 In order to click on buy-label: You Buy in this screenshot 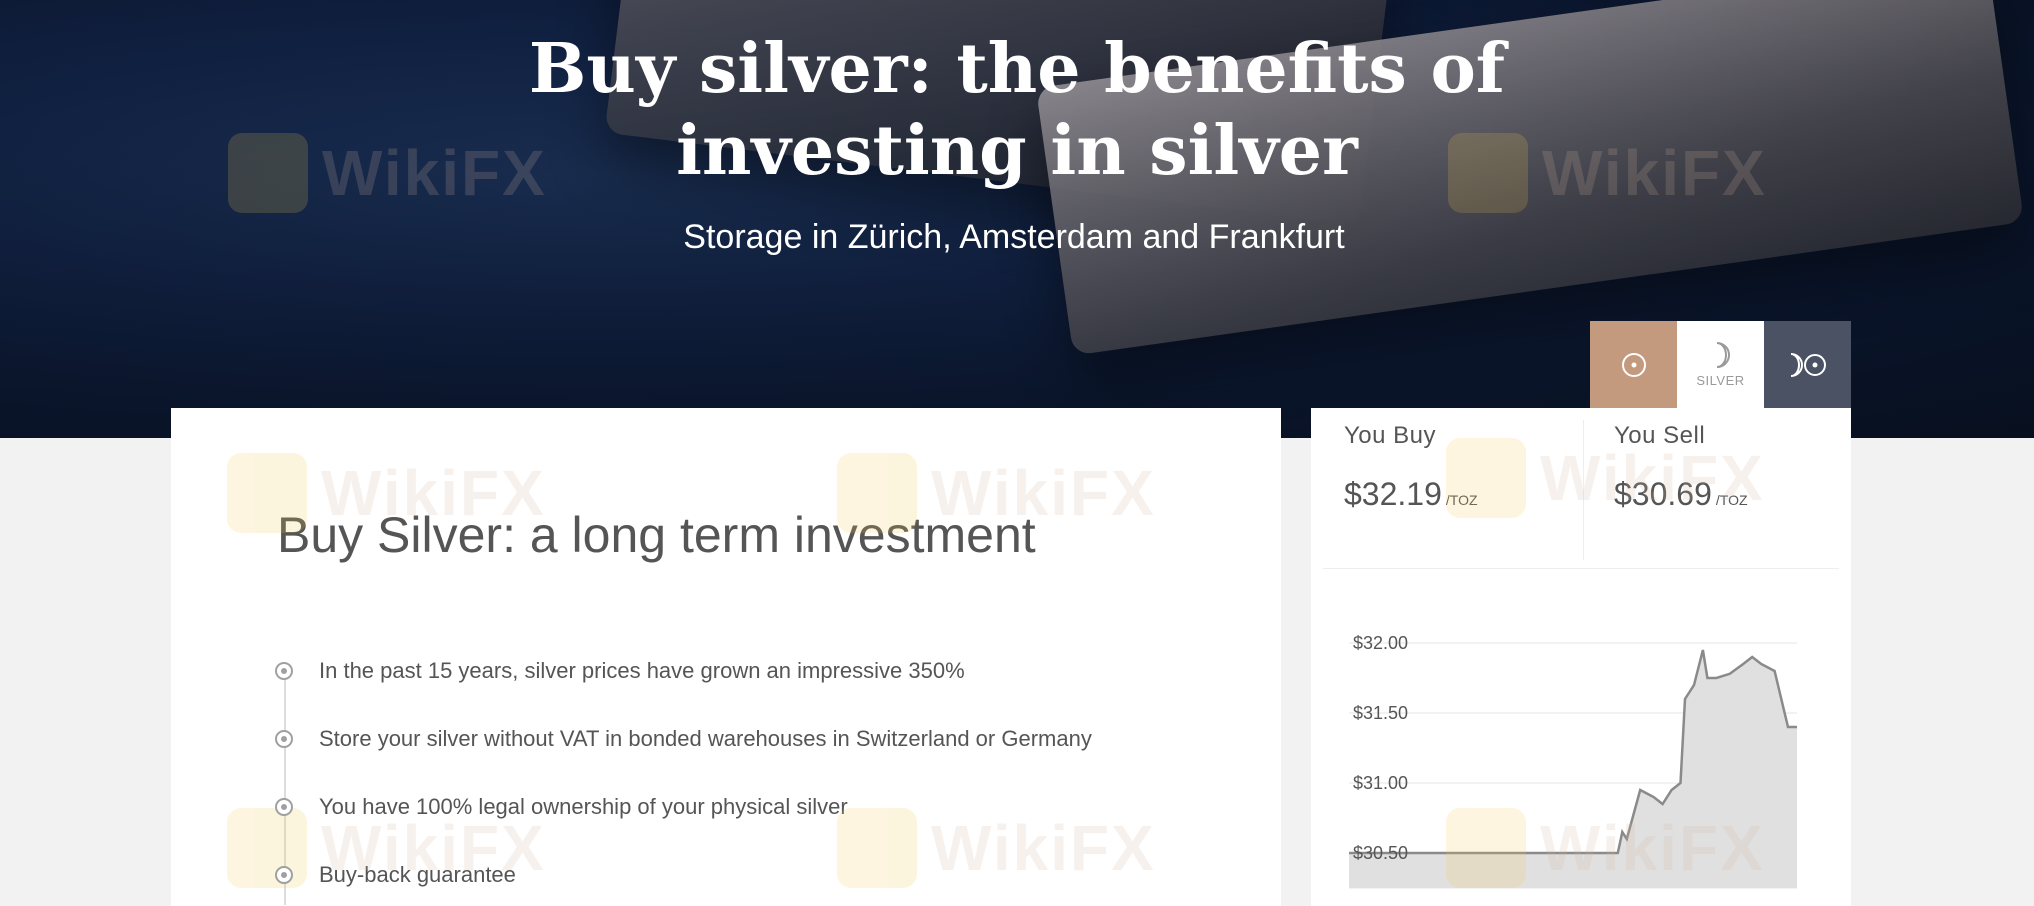, I will do `click(1390, 435)`.